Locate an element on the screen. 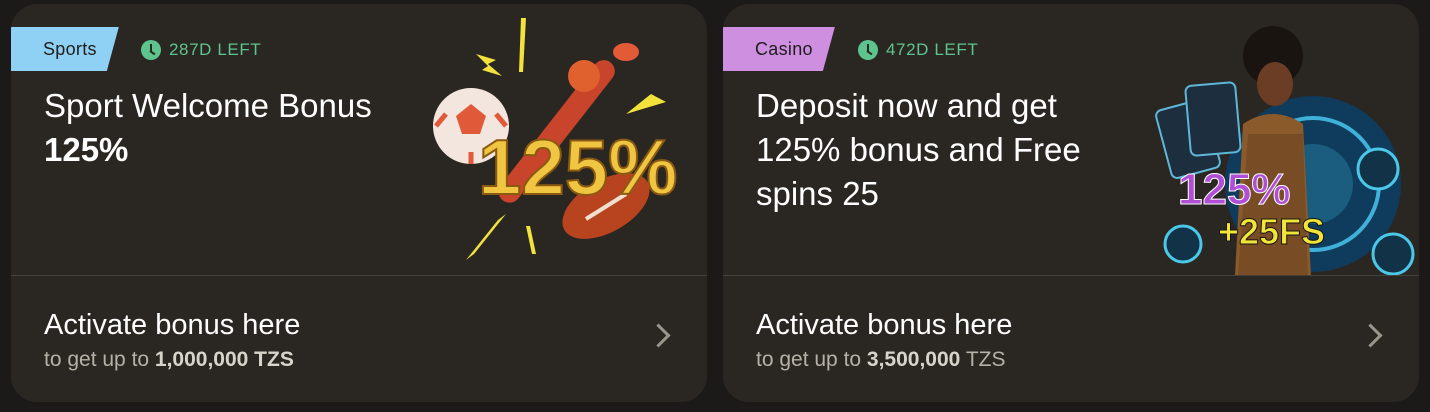 The image size is (1430, 412). casino-promo-art: 125% +25FS is located at coordinates (1285, 151).